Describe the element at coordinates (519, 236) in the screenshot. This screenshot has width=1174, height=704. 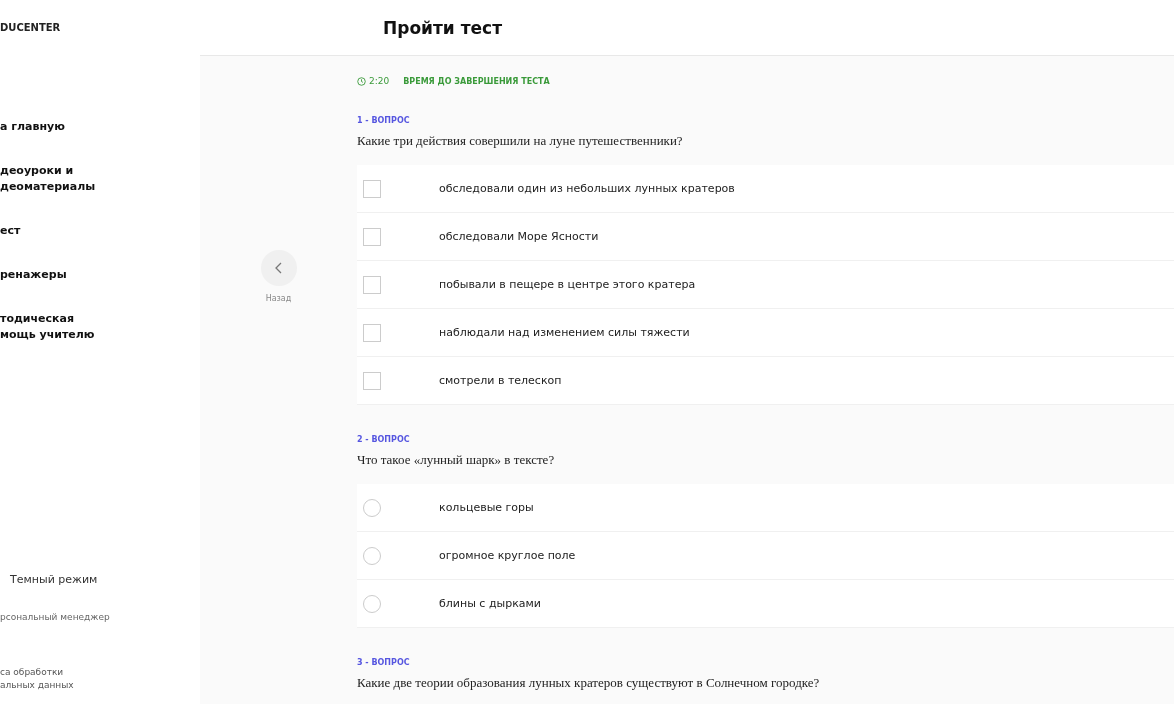
I see `option-text: обследовали Море Ясности` at that location.